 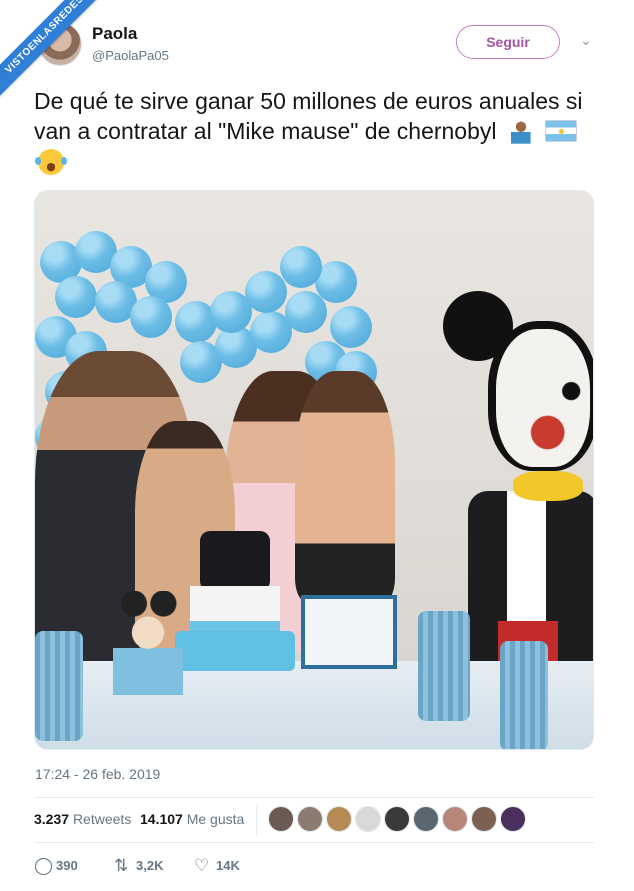 I want to click on retweets-stat: 3.237 Retweets, so click(x=82, y=819).